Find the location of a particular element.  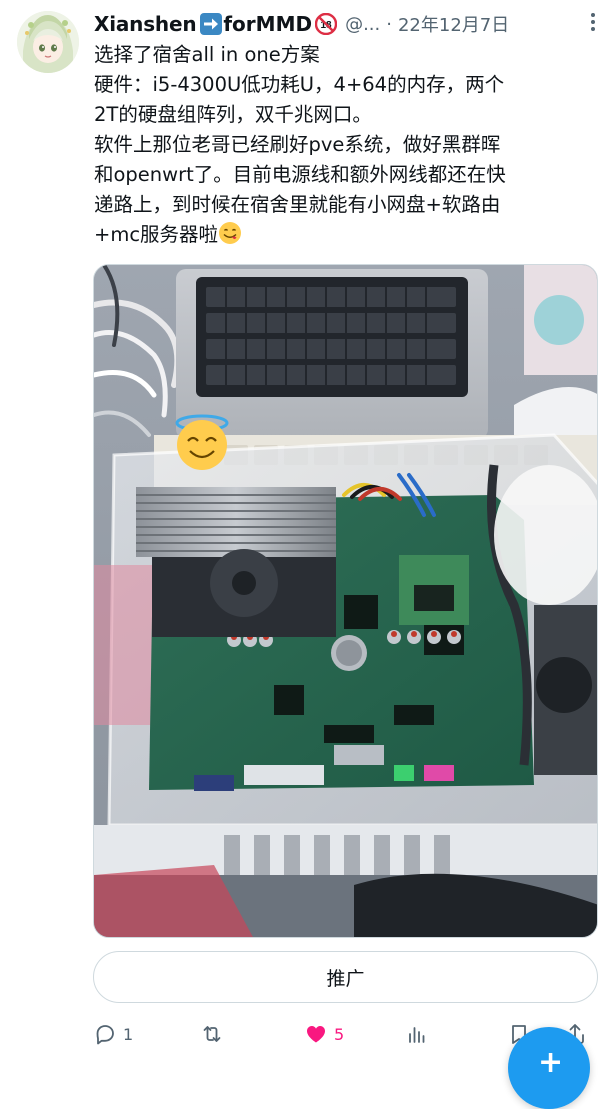

avatar is located at coordinates (48, 42).